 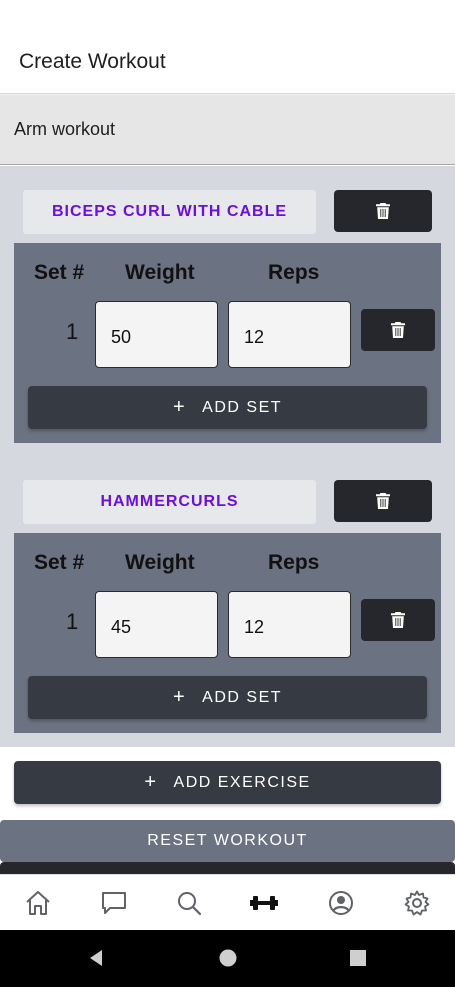 I want to click on settings-icon, so click(x=417, y=903).